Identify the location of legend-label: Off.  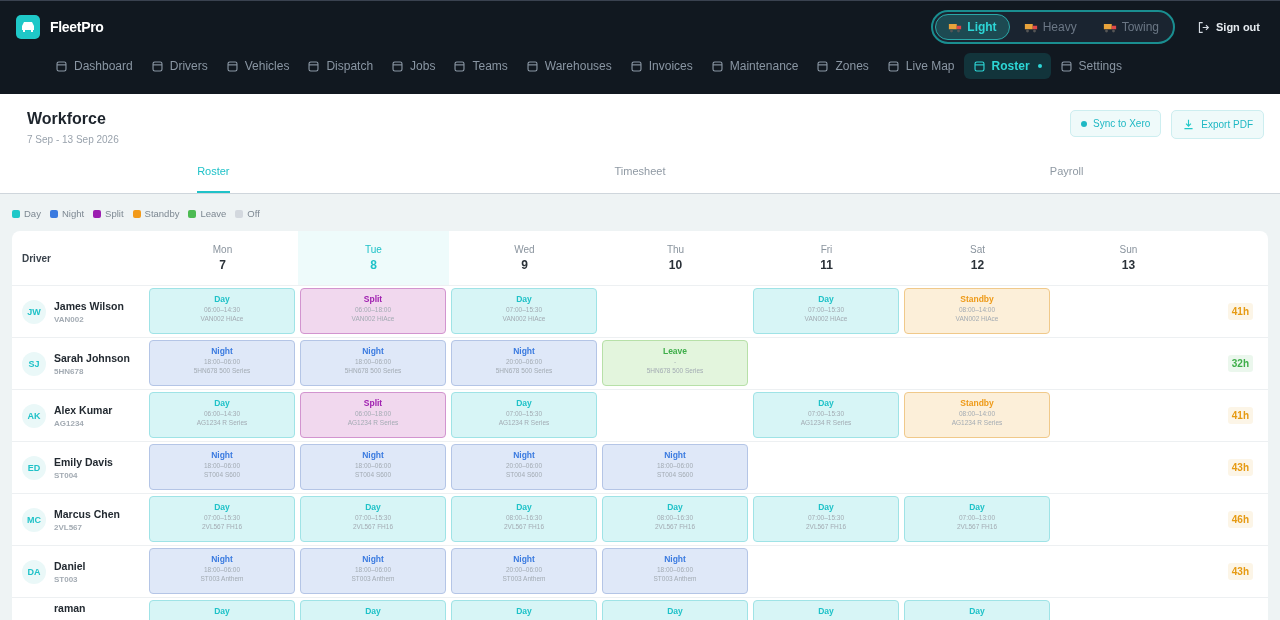
(253, 213).